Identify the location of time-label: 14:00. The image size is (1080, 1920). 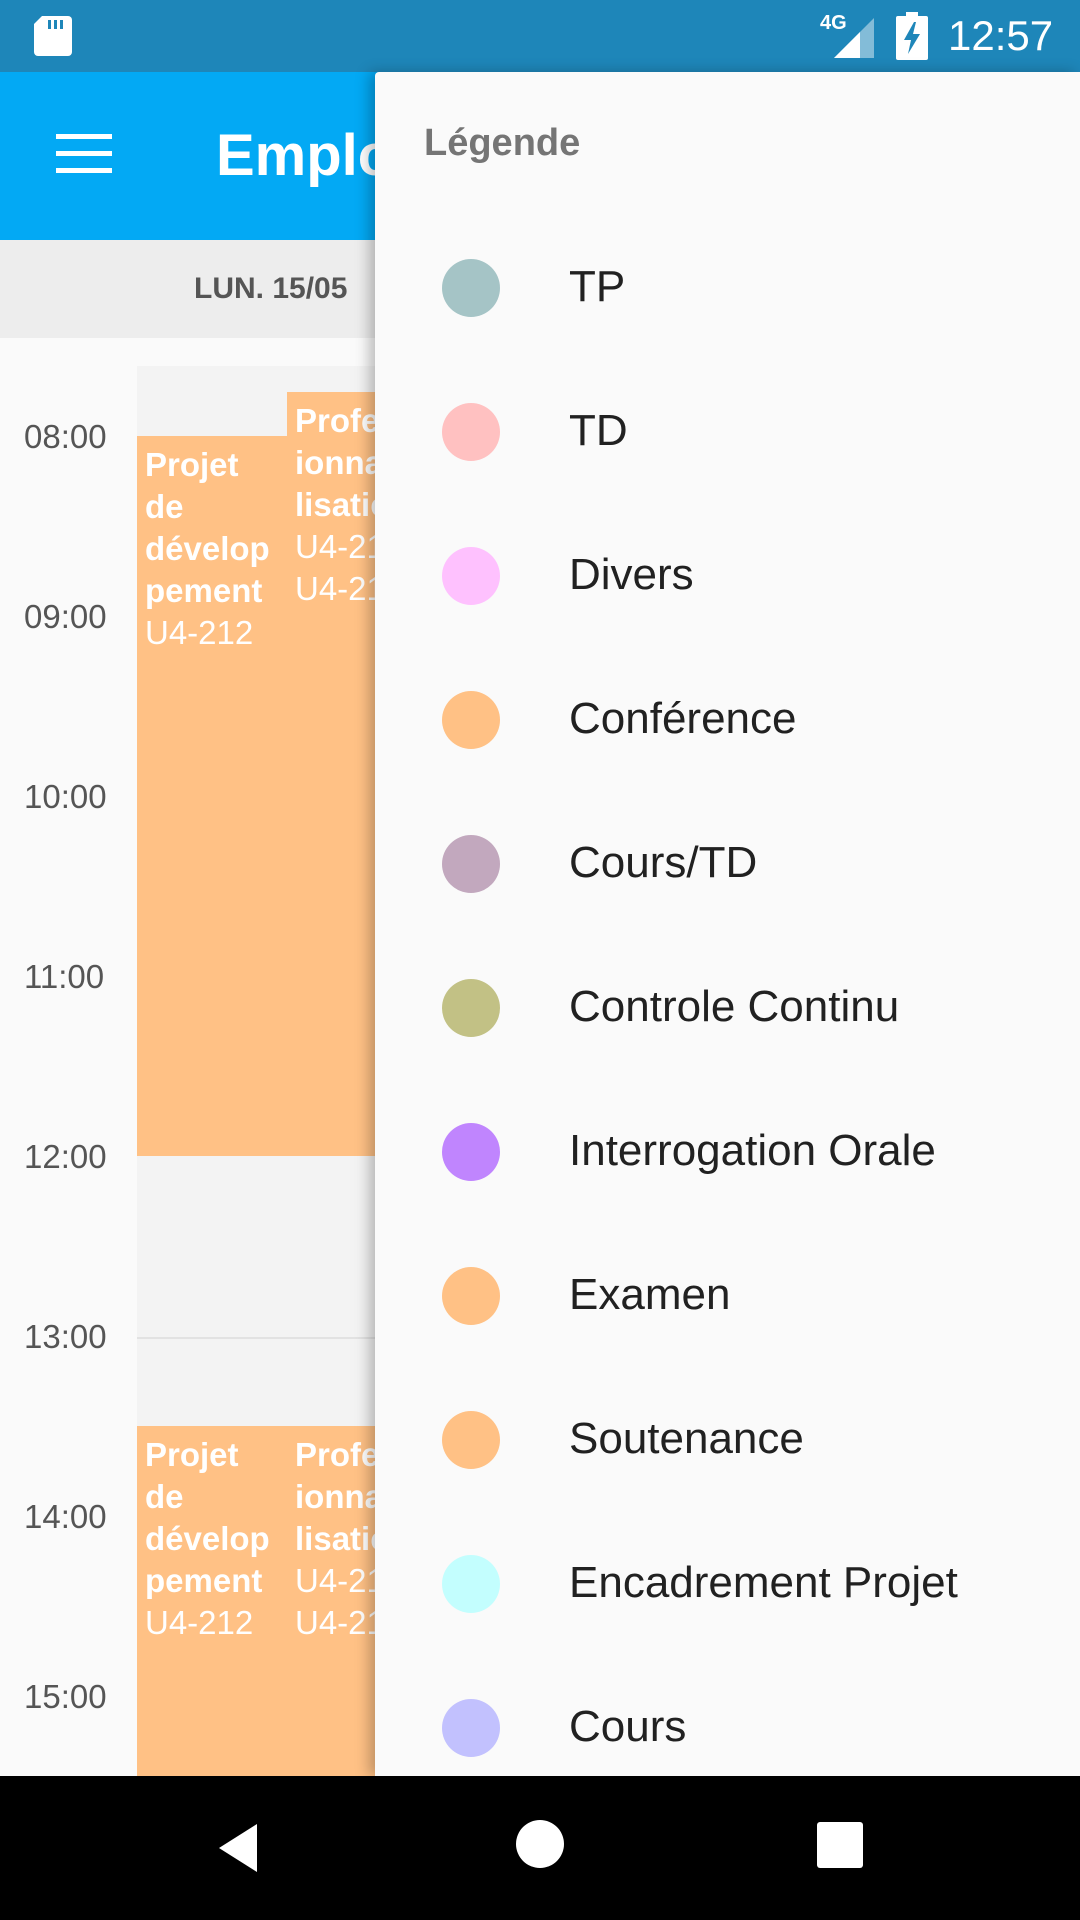
(65, 1516).